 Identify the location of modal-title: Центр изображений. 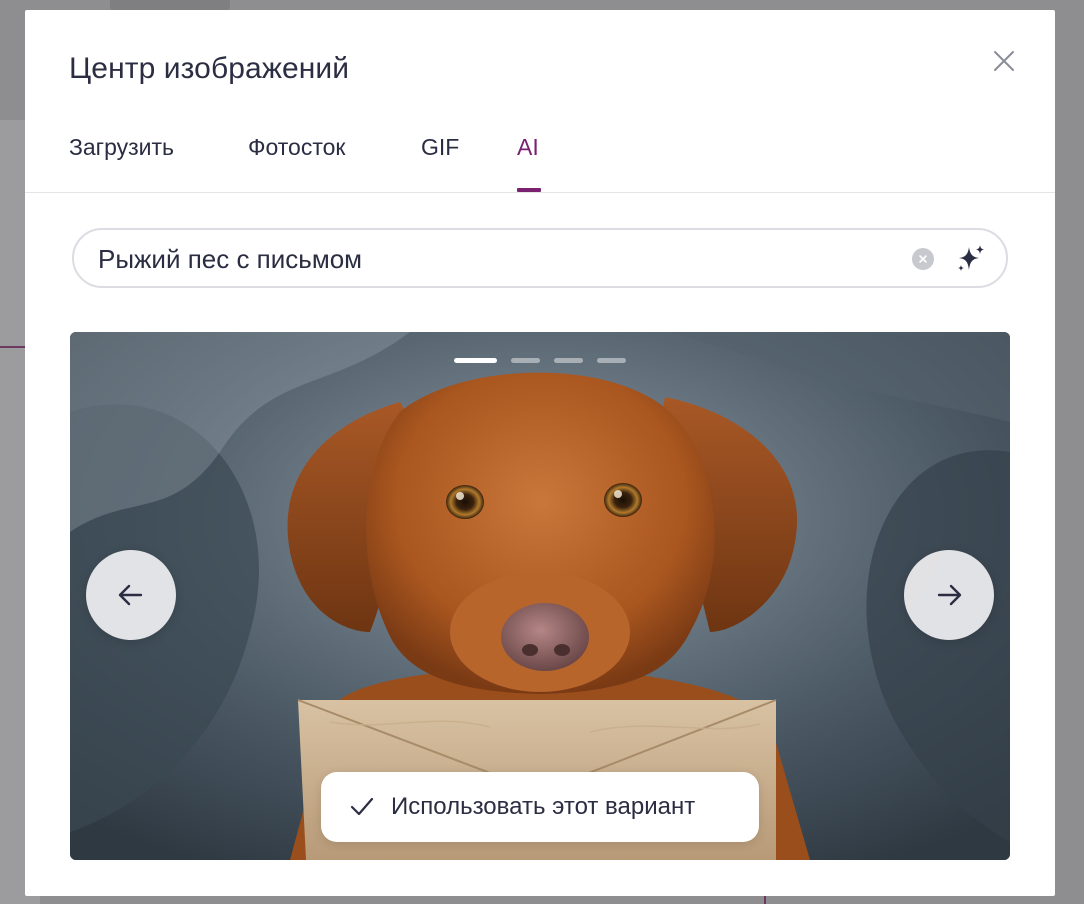
(209, 68).